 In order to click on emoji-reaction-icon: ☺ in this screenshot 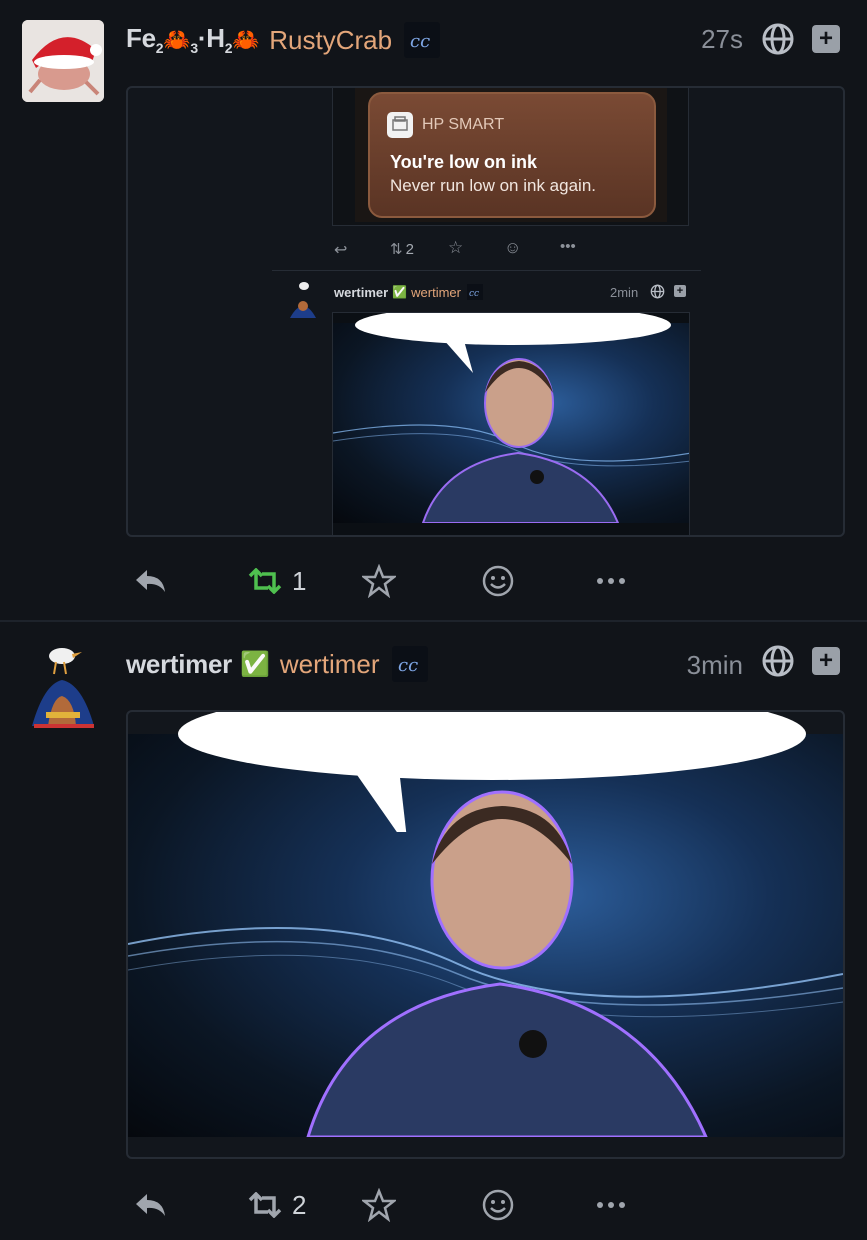, I will do `click(512, 248)`.